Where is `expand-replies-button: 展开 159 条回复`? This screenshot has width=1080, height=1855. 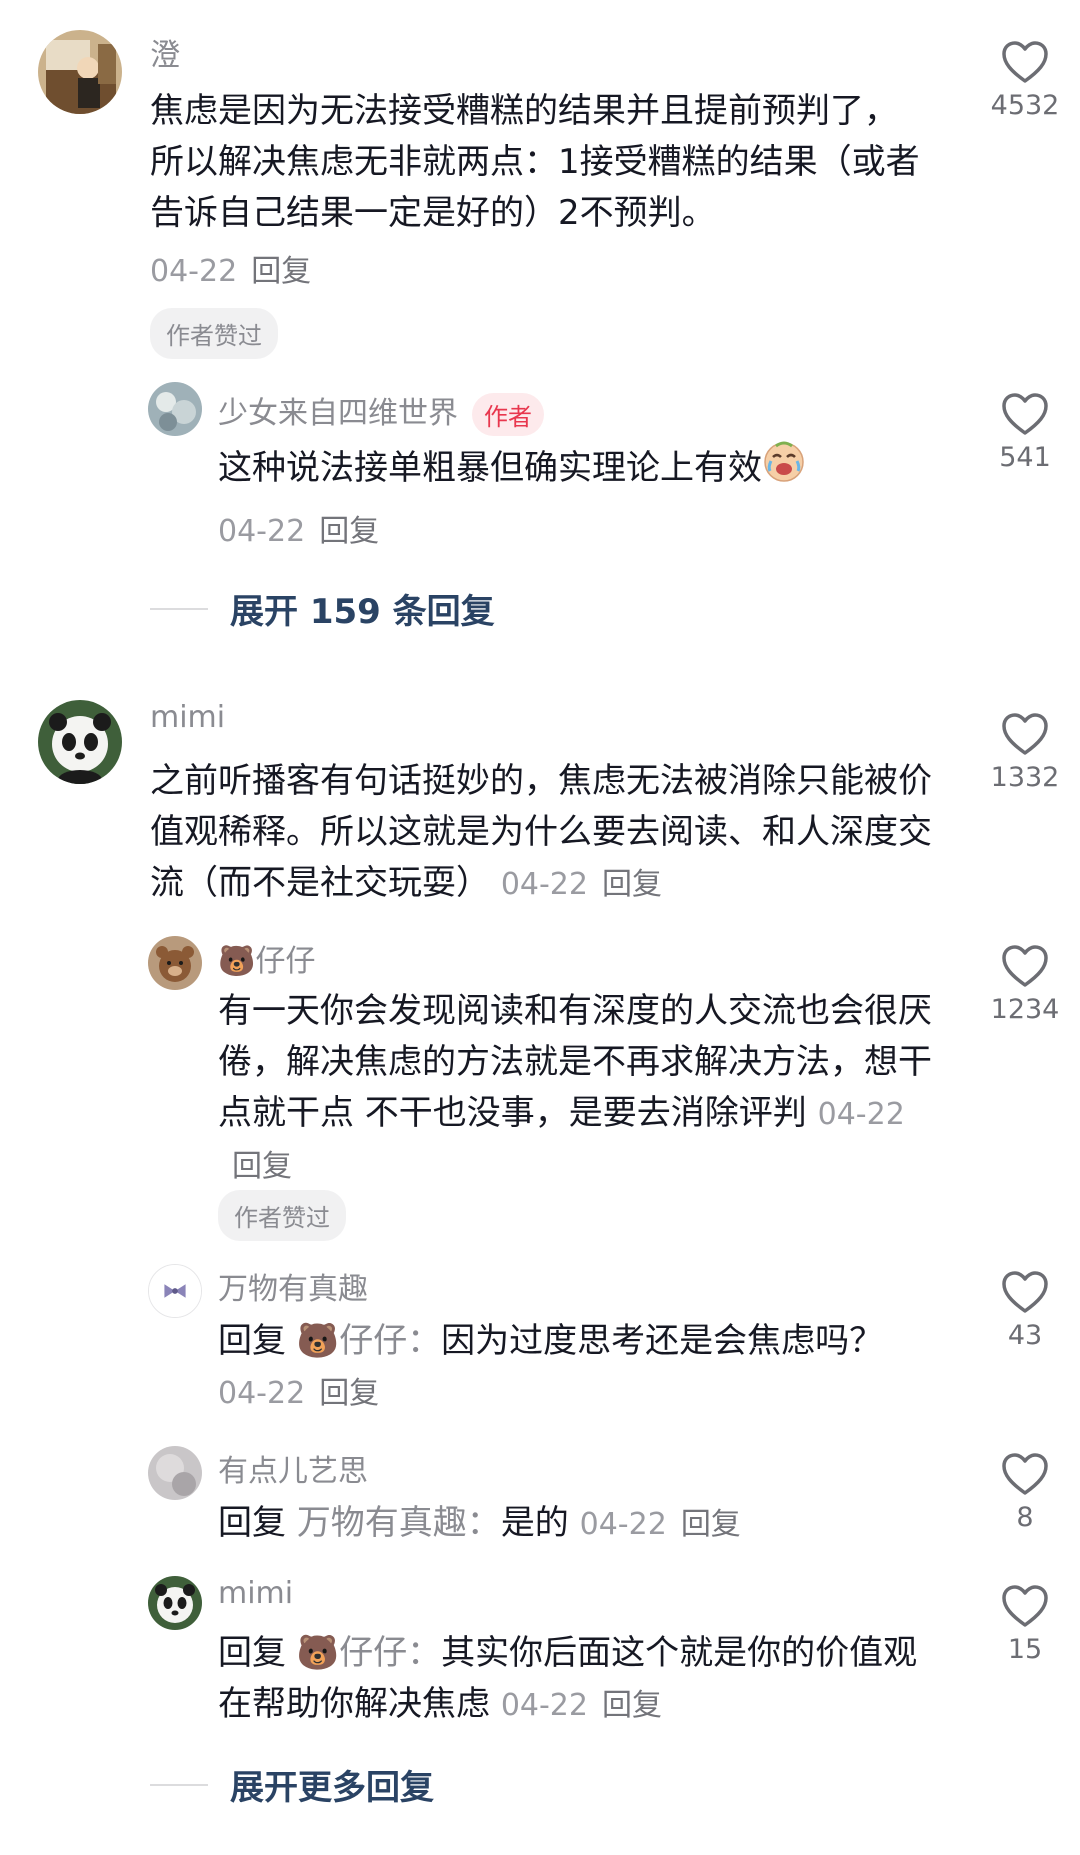 expand-replies-button: 展开 159 条回复 is located at coordinates (322, 608).